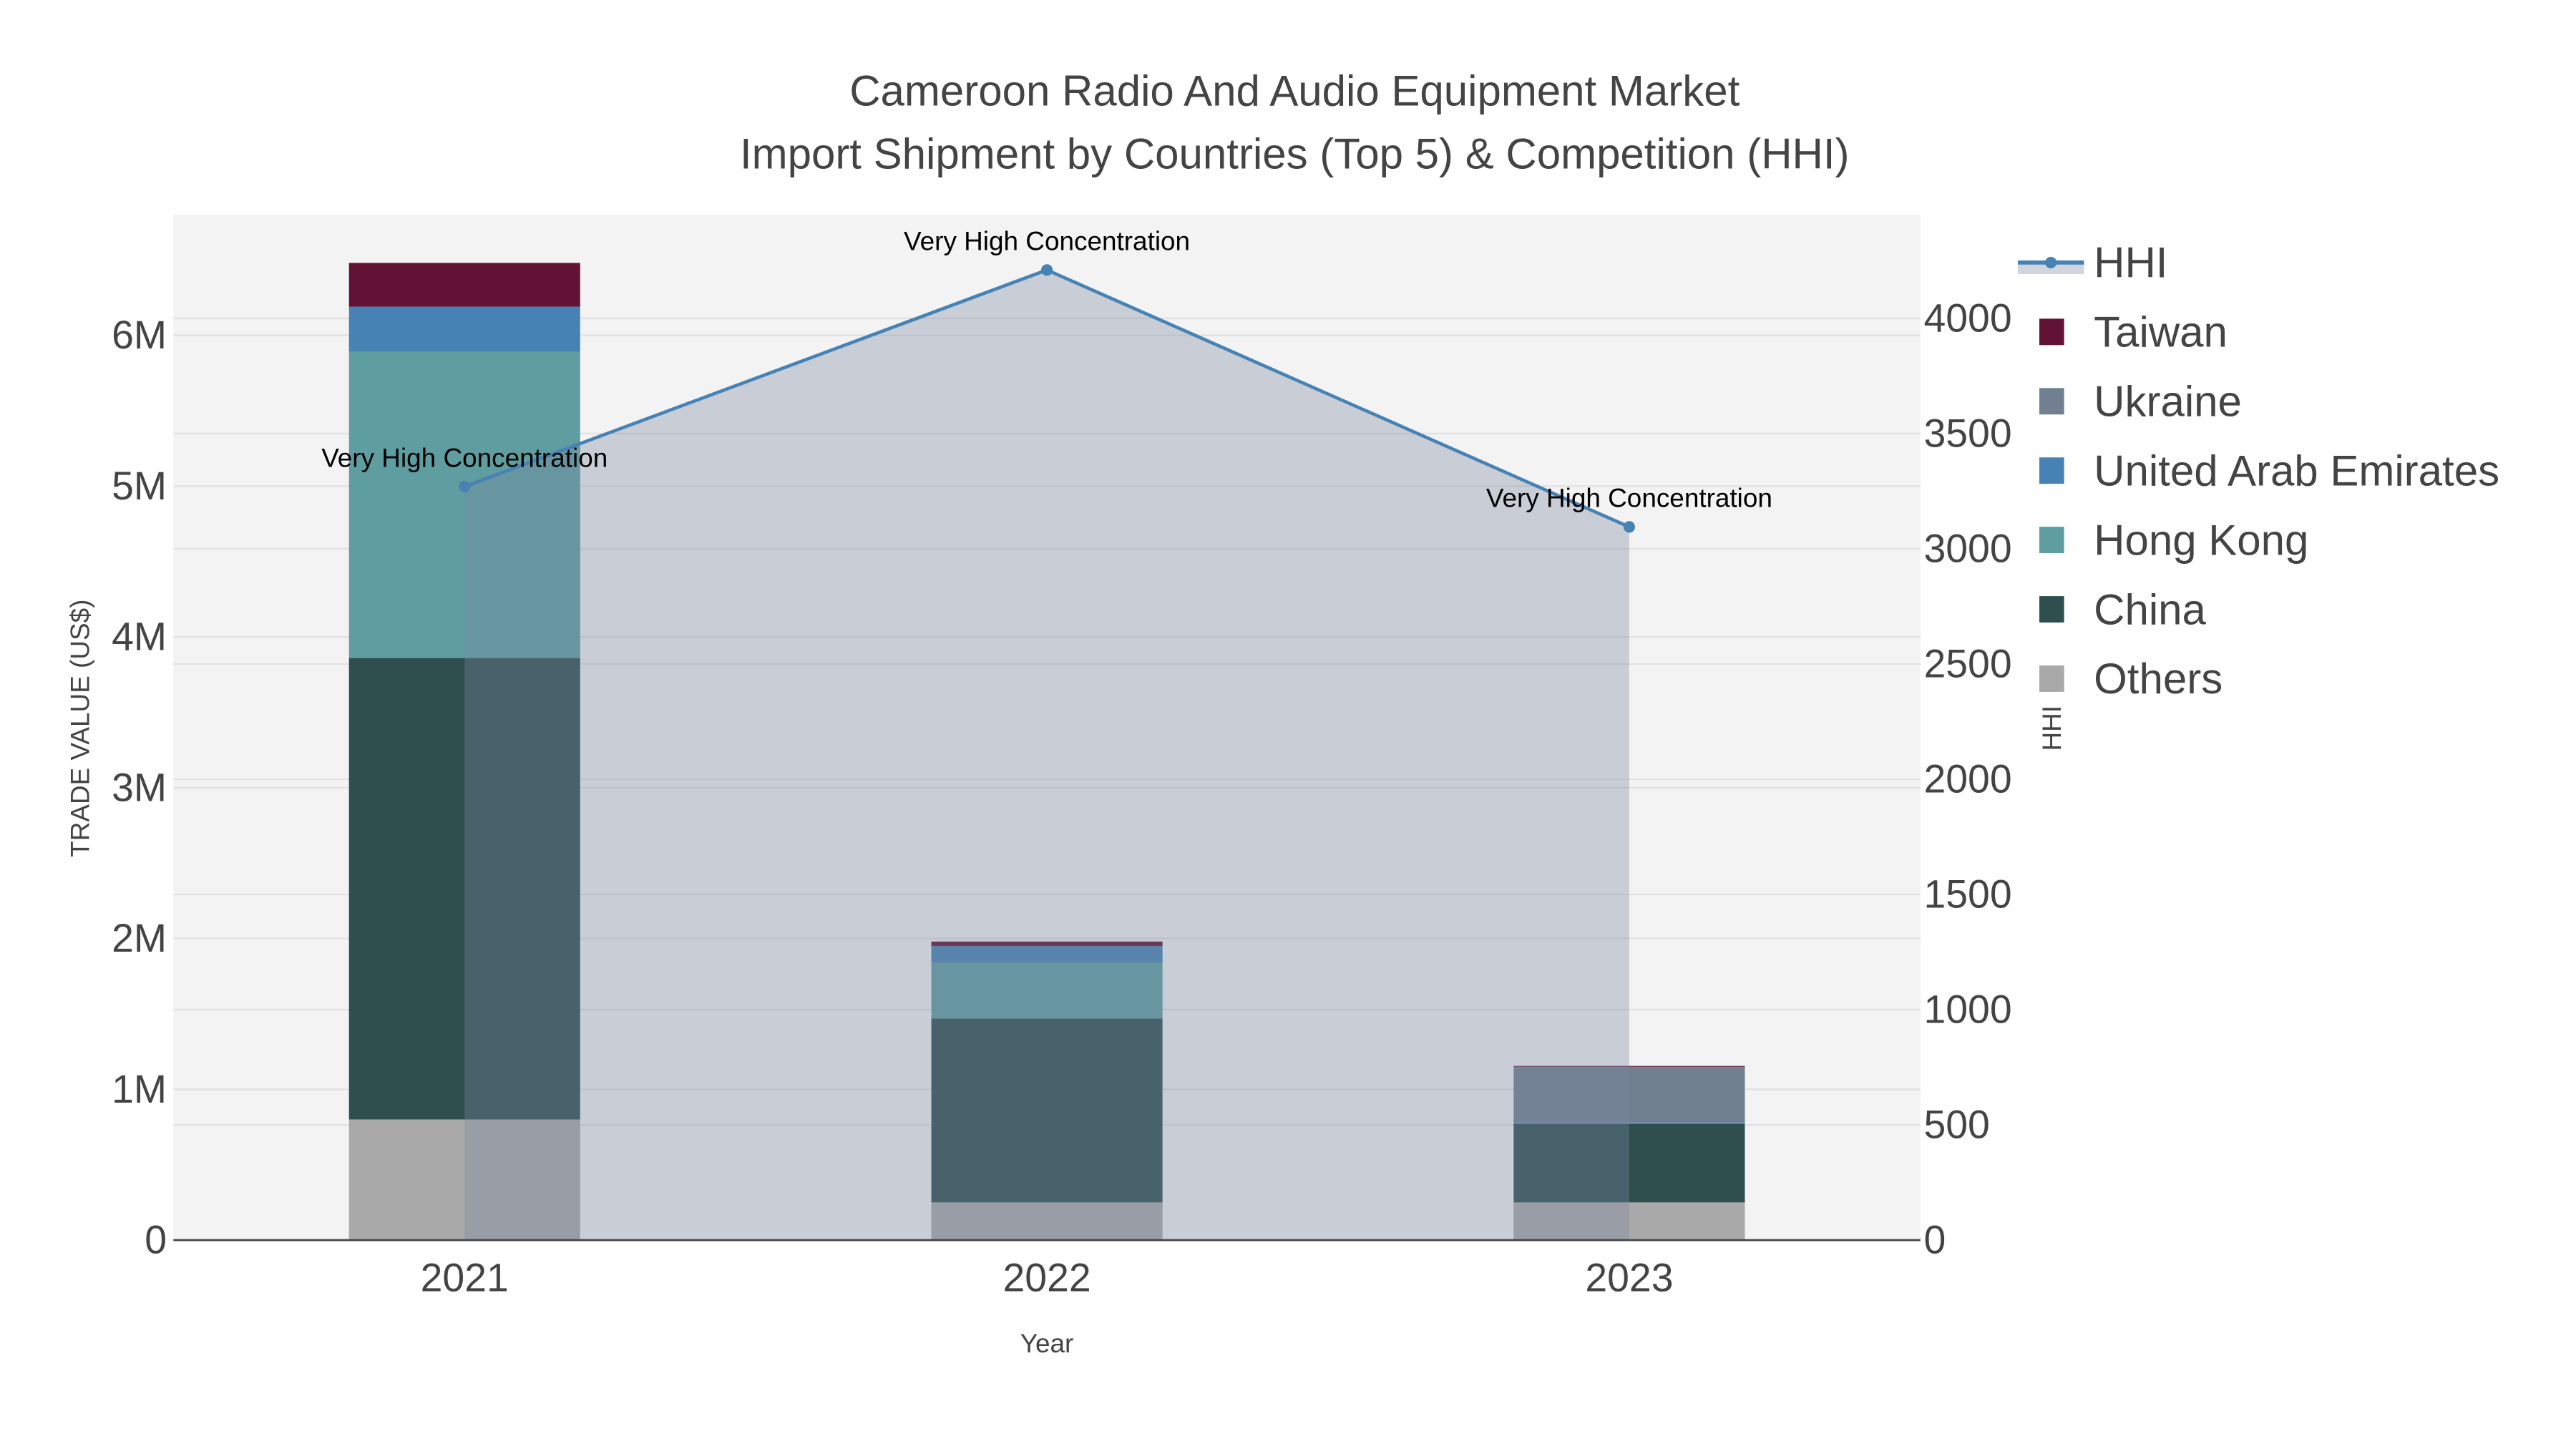 Image resolution: width=2576 pixels, height=1449 pixels. I want to click on y-tick-label: 3M, so click(139, 787).